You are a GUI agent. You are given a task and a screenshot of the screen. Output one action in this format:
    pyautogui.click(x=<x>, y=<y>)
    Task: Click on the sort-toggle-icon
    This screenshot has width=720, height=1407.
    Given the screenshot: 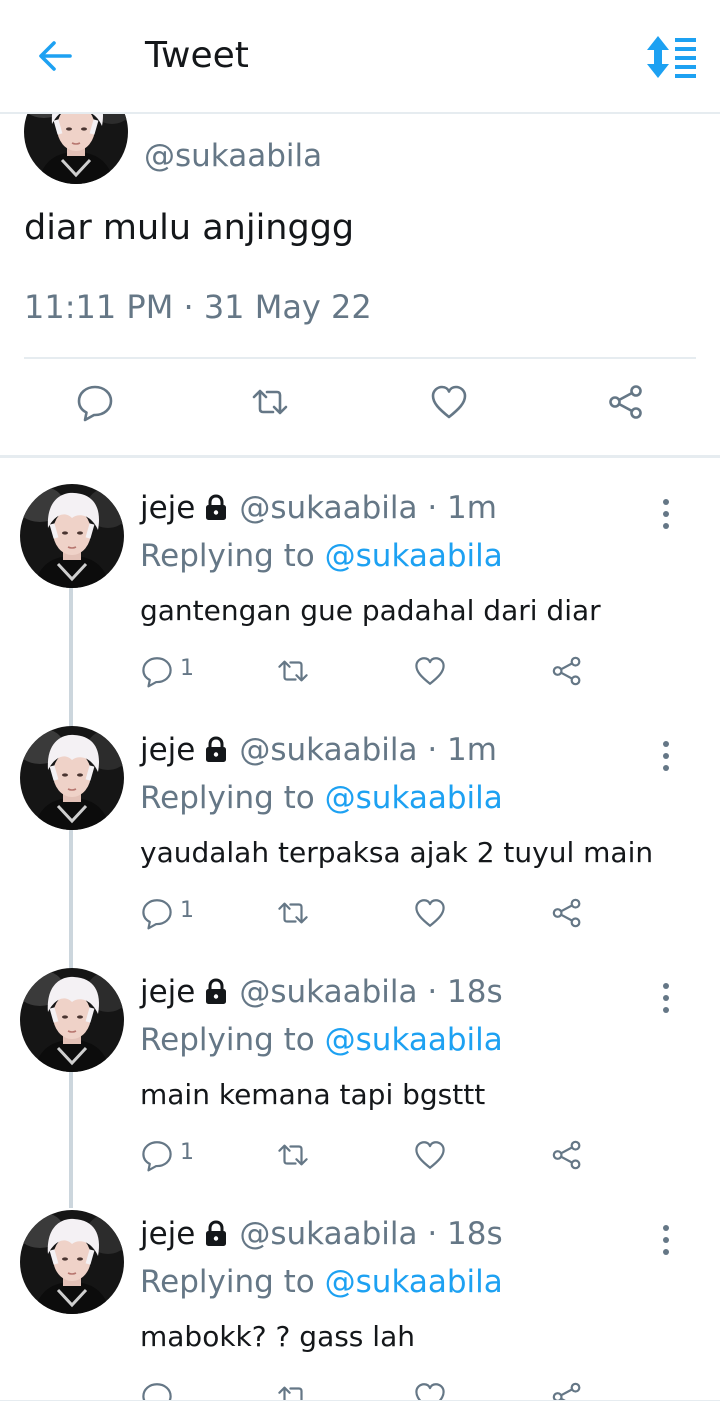 What is the action you would take?
    pyautogui.click(x=672, y=57)
    